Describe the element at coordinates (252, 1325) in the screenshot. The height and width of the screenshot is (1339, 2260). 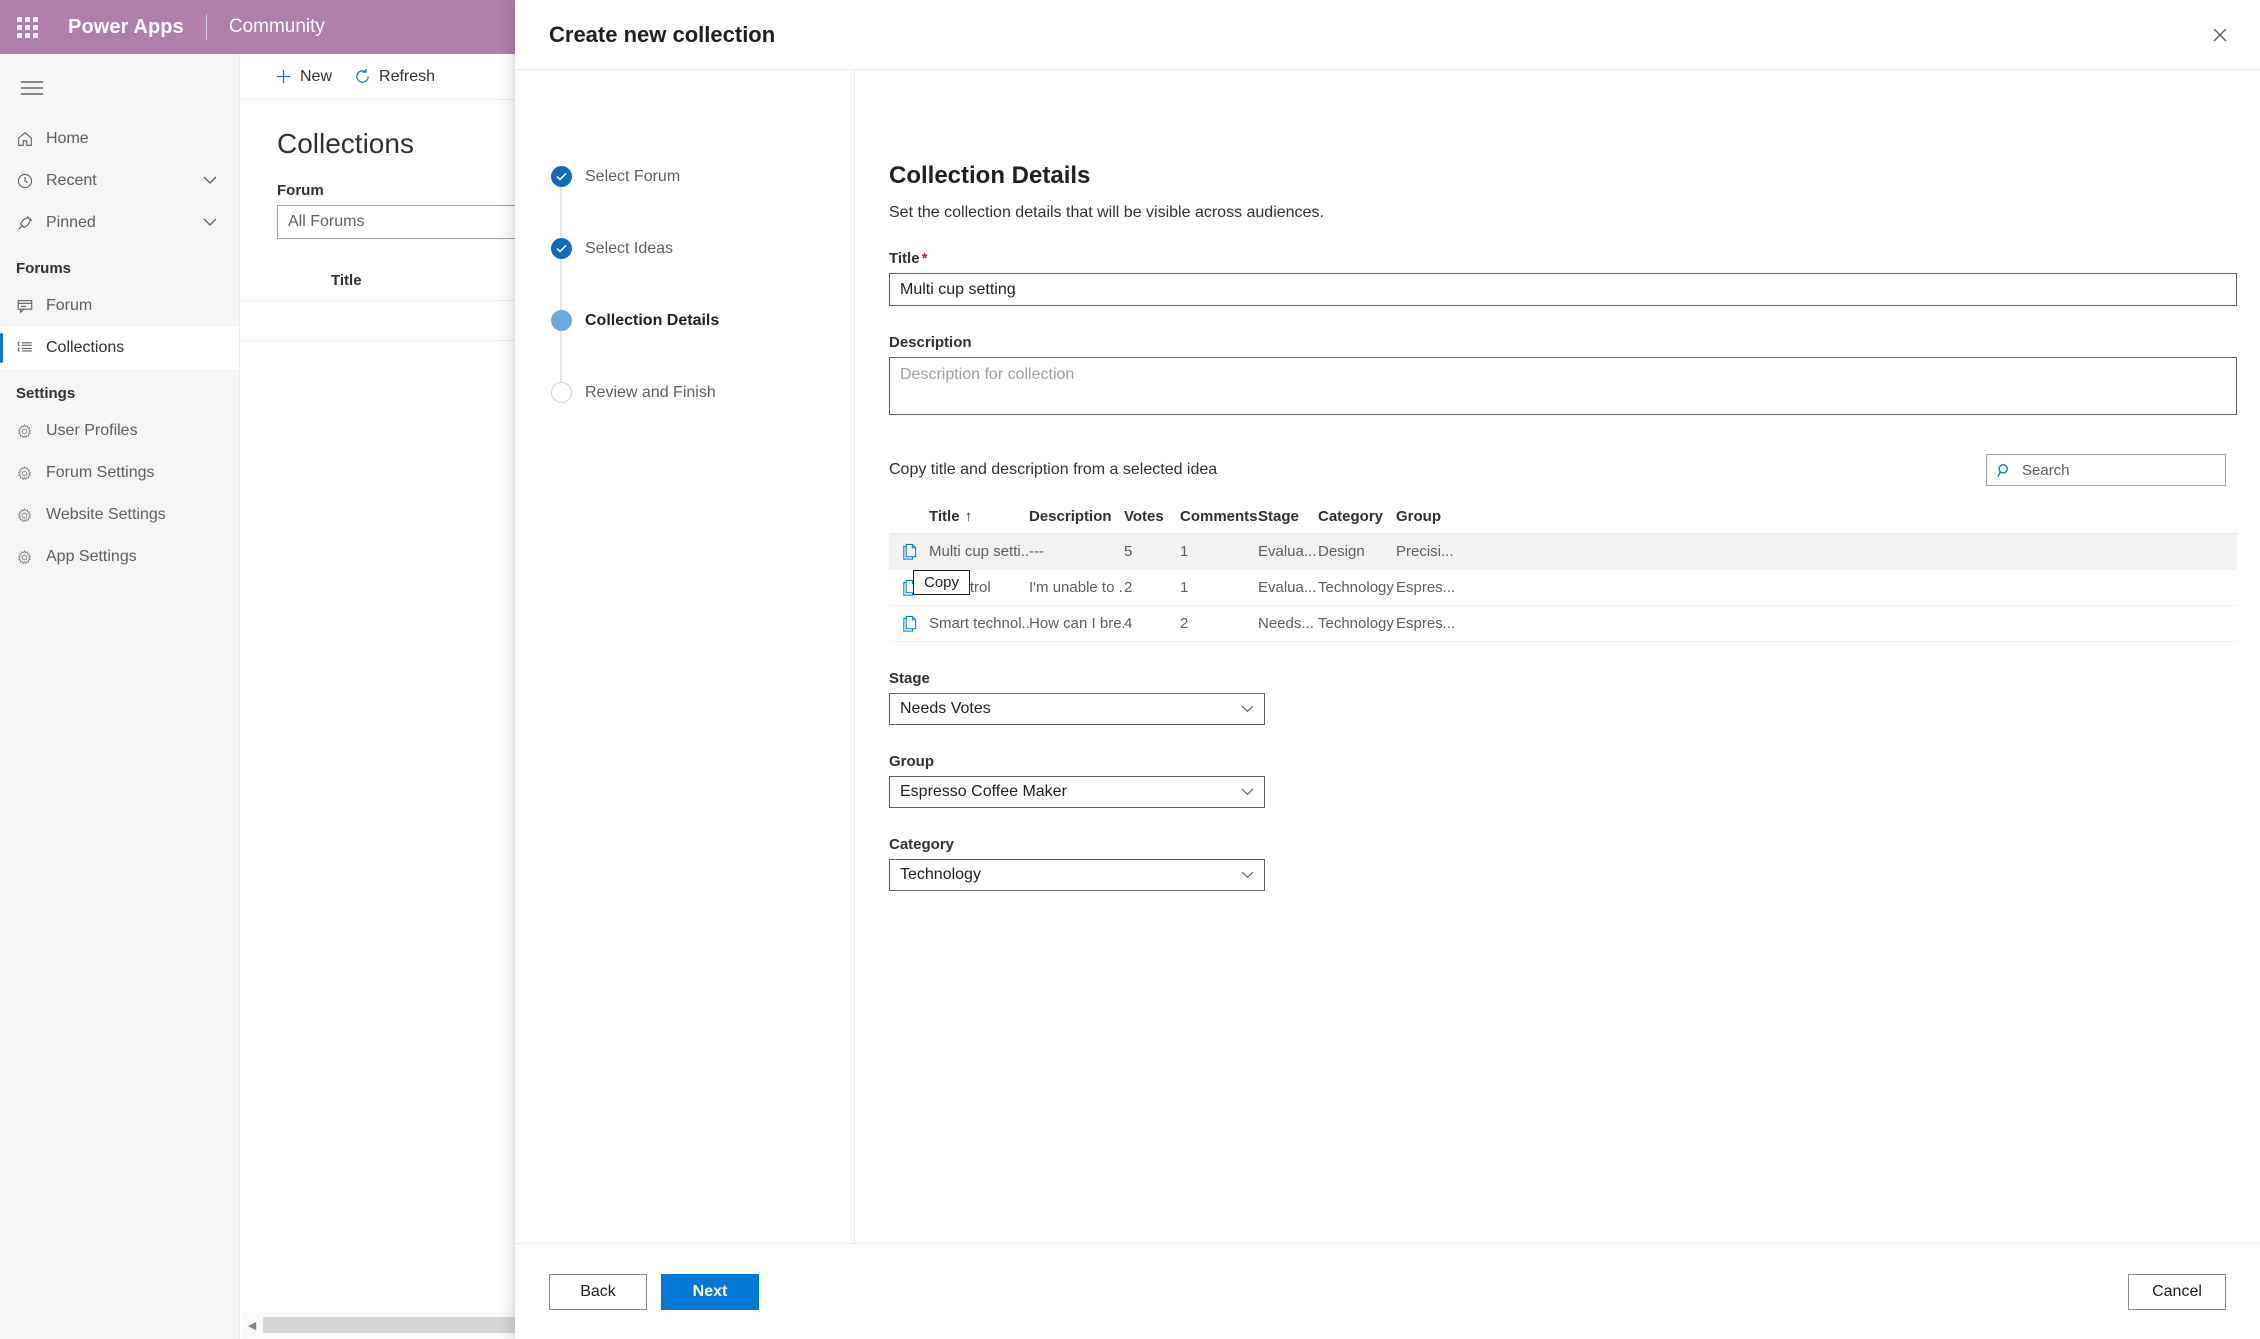
I see `scroll-left-icon: ◀` at that location.